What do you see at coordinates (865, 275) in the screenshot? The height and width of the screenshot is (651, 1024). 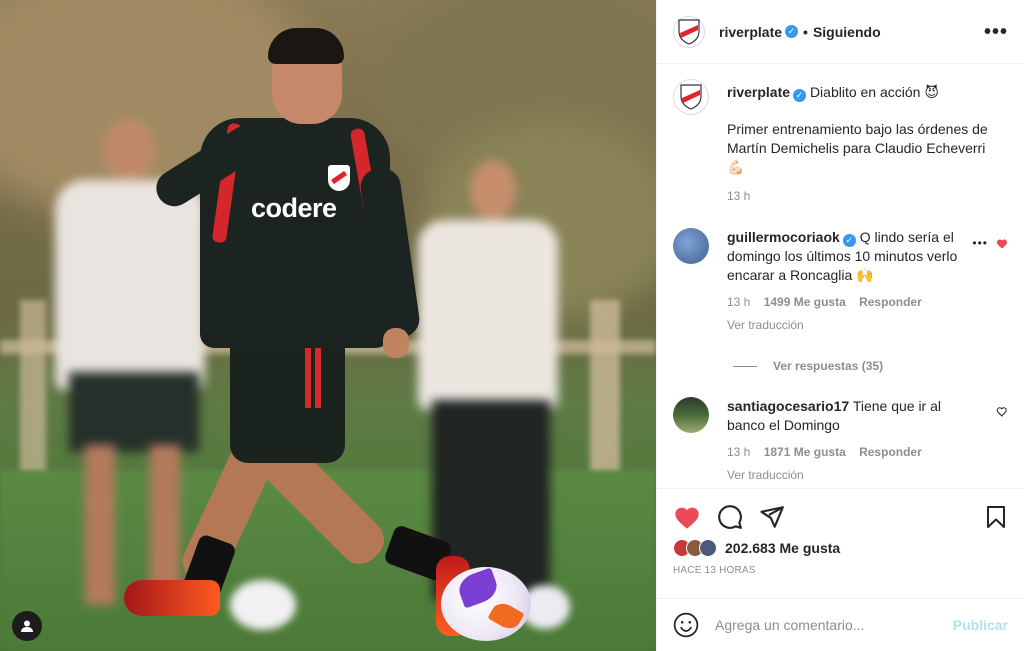 I see `comment-emoji: 🙌` at bounding box center [865, 275].